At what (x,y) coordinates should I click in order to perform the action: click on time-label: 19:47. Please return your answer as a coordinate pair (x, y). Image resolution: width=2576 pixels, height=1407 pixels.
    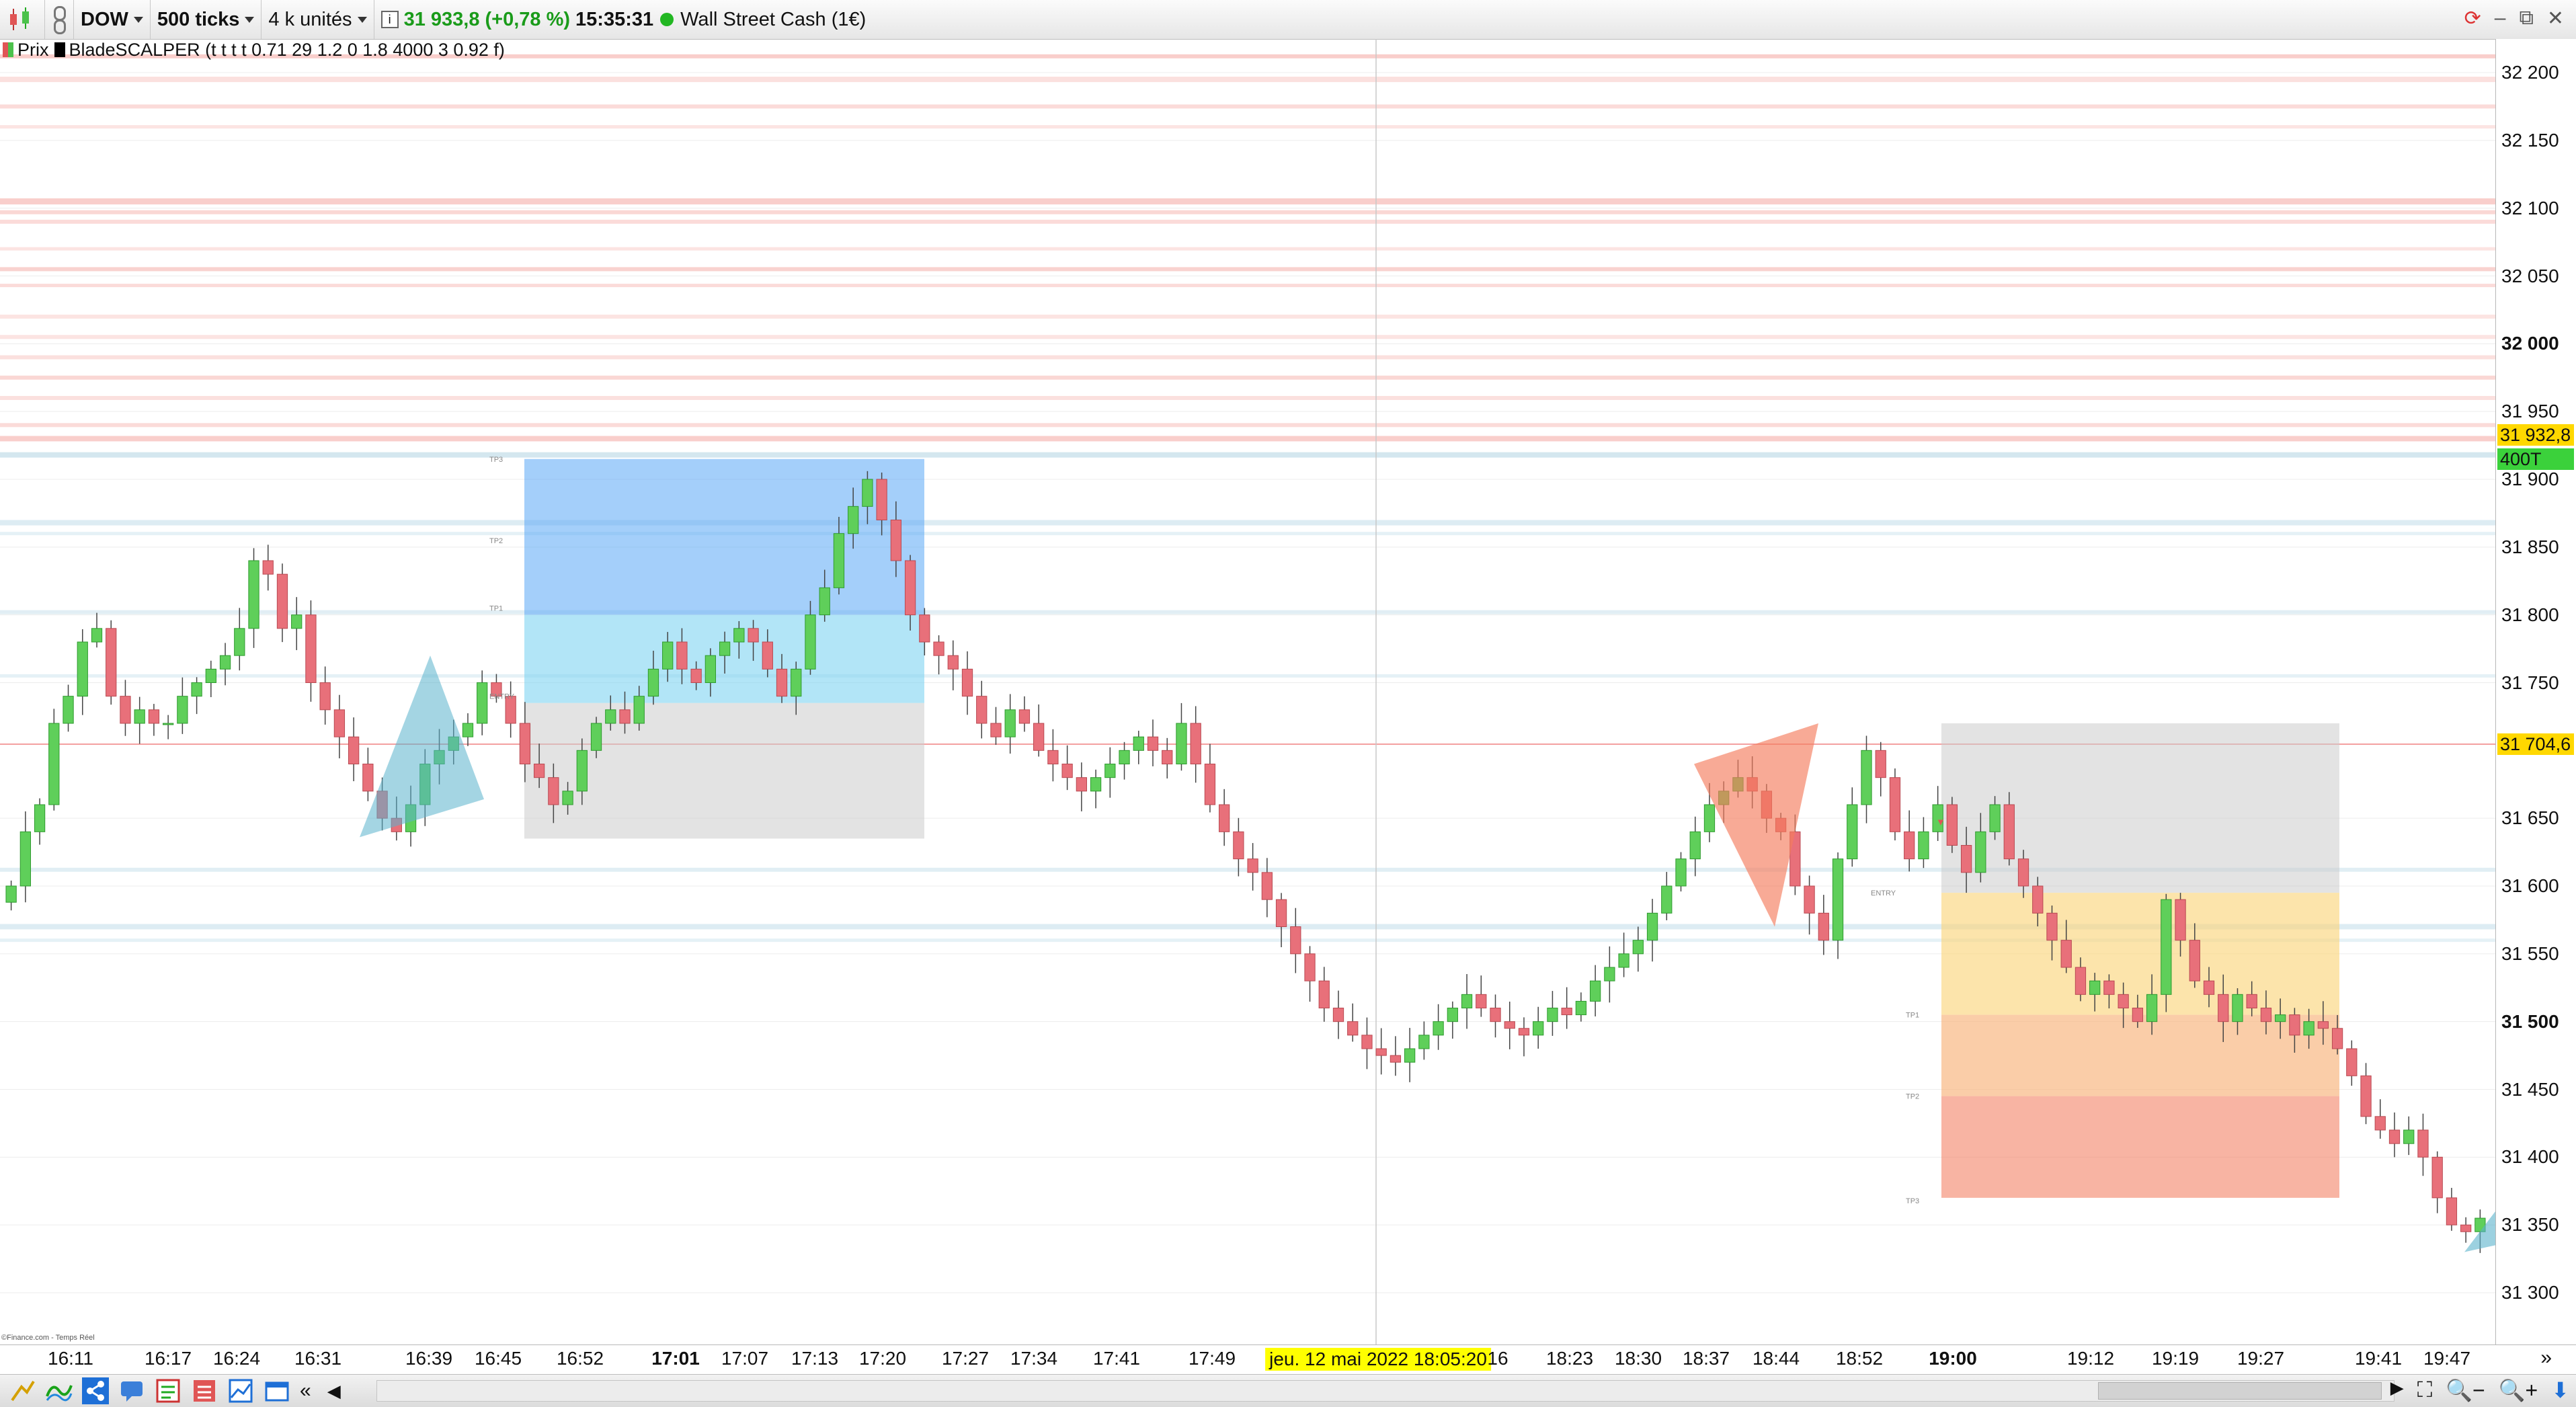
    Looking at the image, I should click on (2447, 1358).